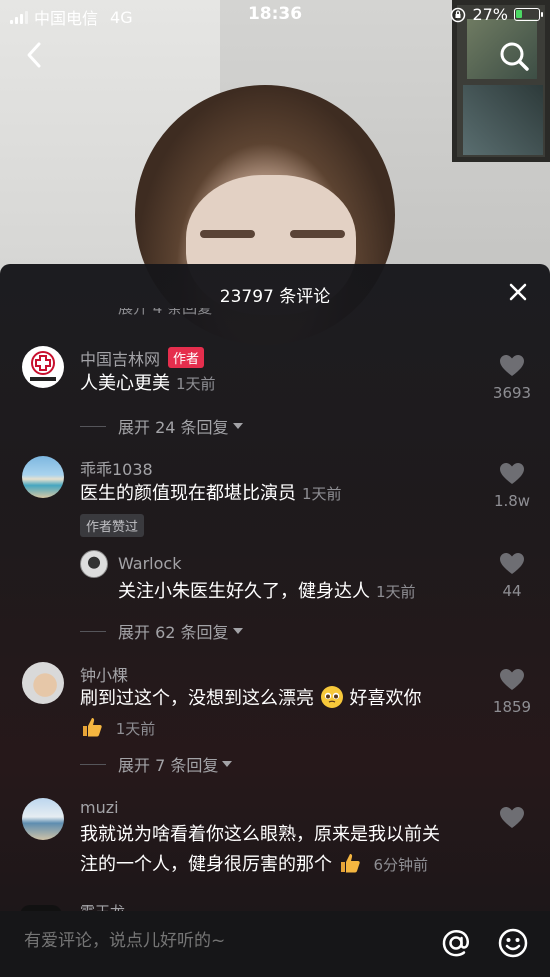 The width and height of the screenshot is (550, 977). What do you see at coordinates (188, 493) in the screenshot?
I see `comment-body: 医生的颜值现在都堪比演员` at bounding box center [188, 493].